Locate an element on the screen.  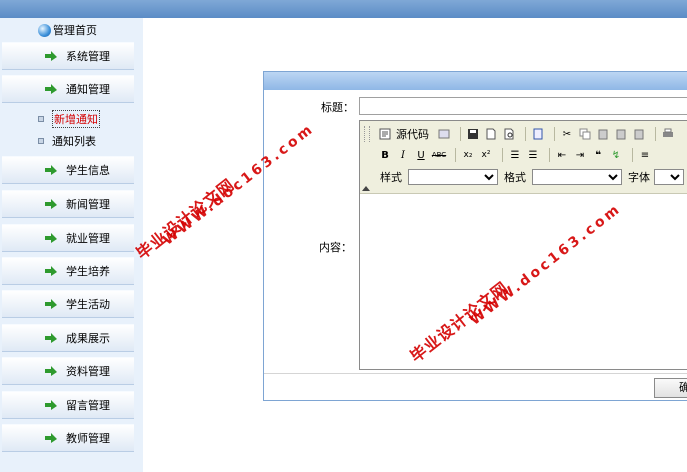
outdent-icon: ⇤ is located at coordinates (562, 155).